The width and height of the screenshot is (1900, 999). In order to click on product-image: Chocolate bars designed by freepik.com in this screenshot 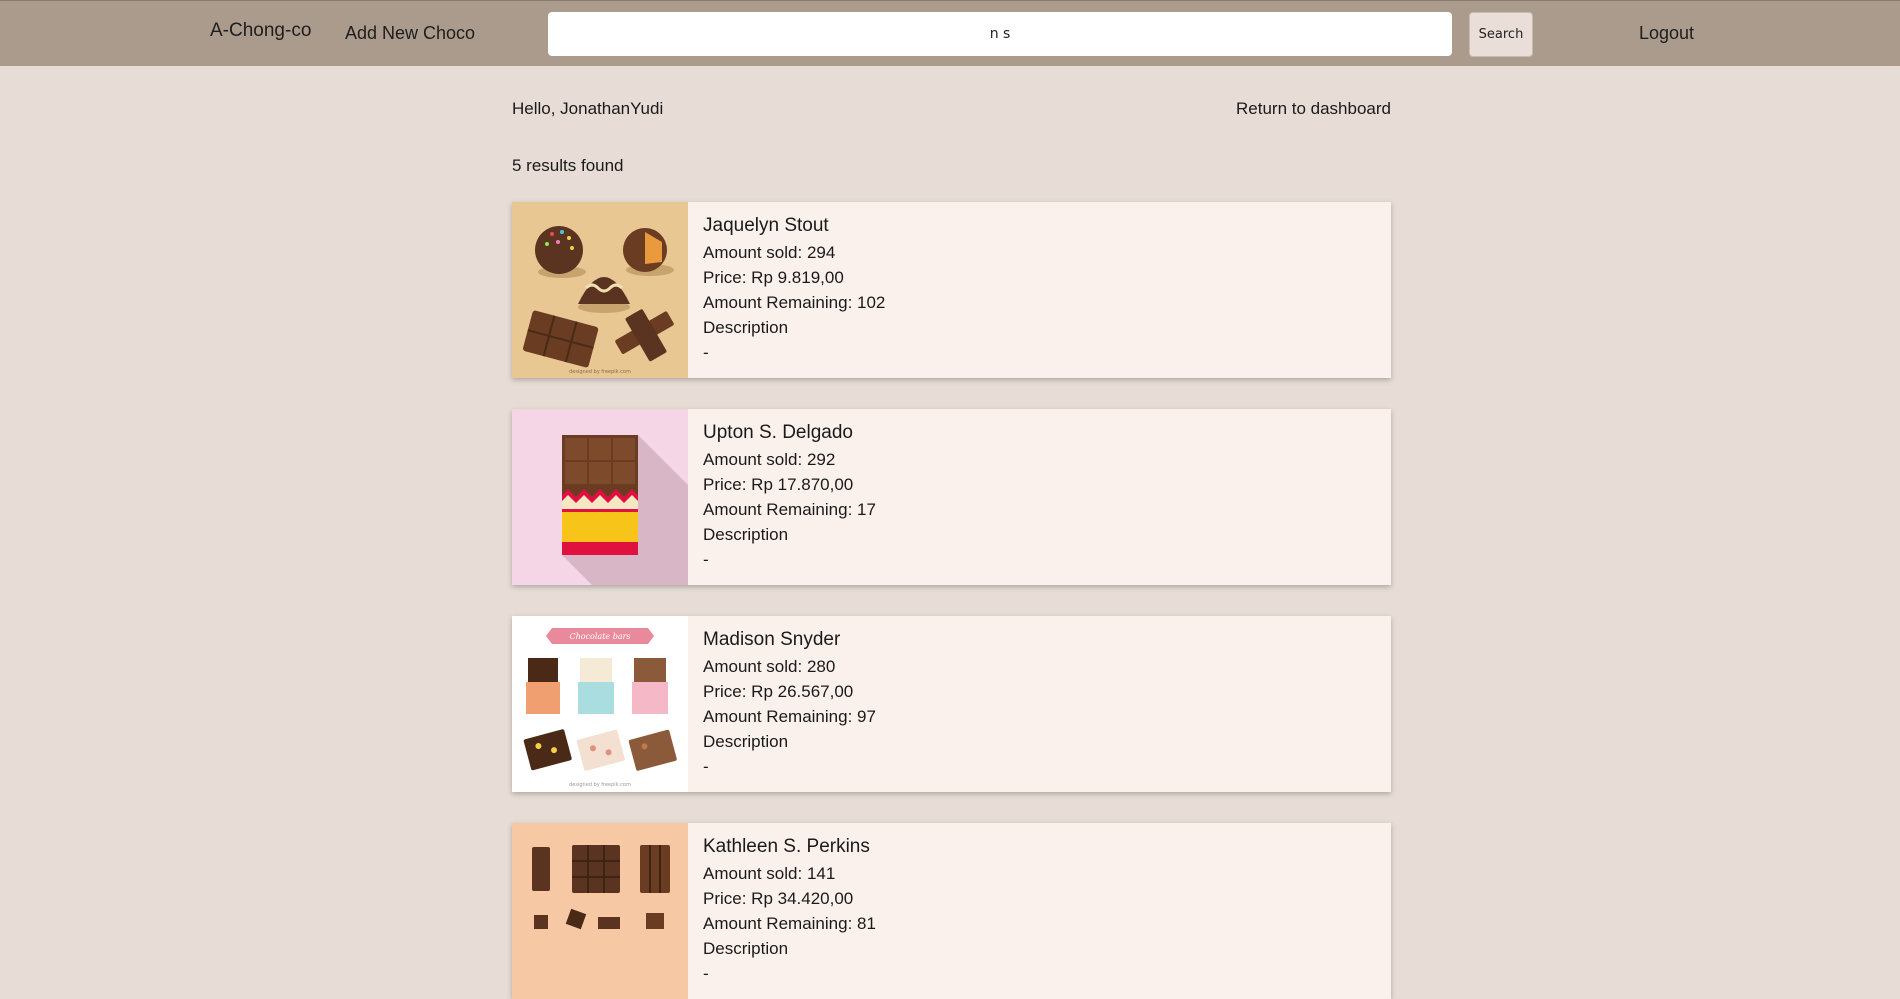, I will do `click(600, 704)`.